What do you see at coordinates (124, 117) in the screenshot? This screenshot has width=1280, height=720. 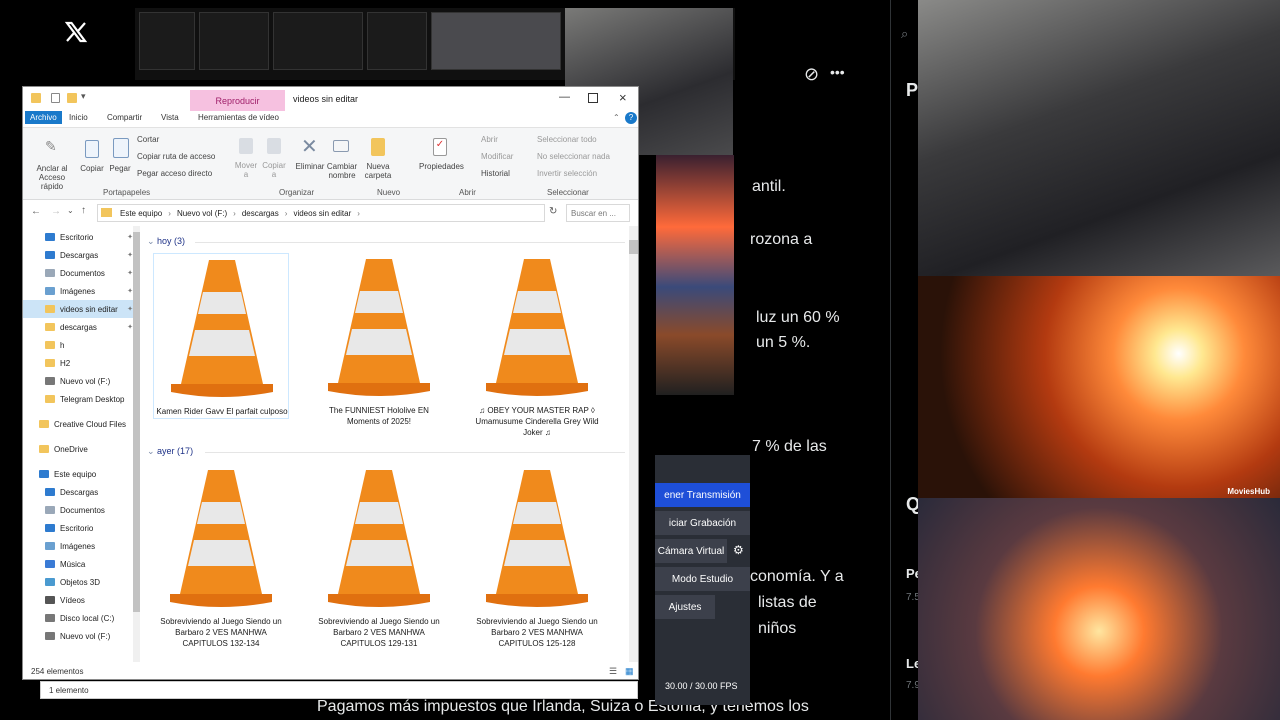 I see `tab-compartir: Compartir` at bounding box center [124, 117].